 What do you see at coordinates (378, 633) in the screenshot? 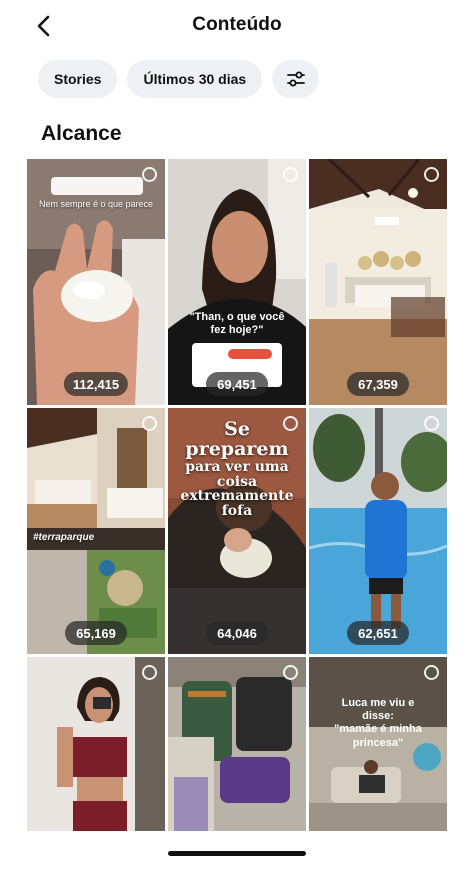
I see `reach-count-badge: 62,651` at bounding box center [378, 633].